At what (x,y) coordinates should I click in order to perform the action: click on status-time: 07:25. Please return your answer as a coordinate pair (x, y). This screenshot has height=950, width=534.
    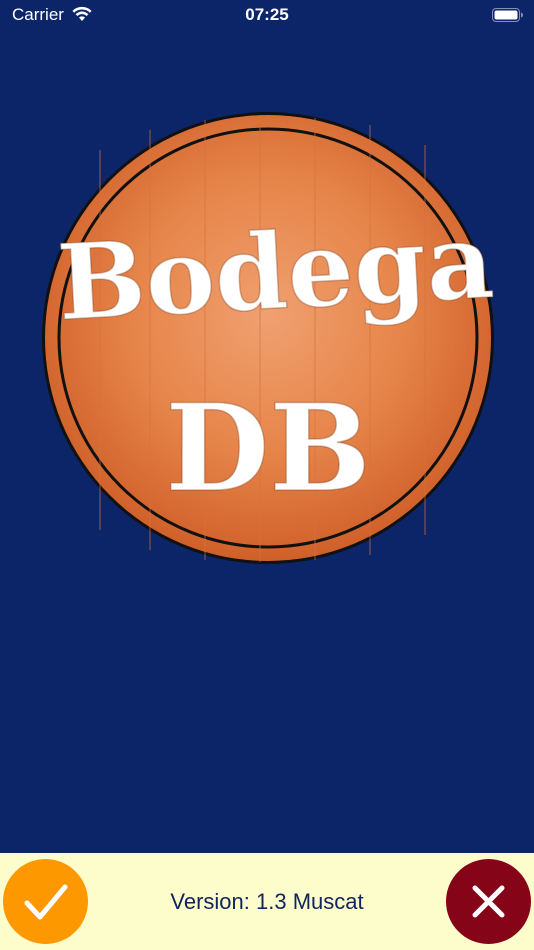
    Looking at the image, I should click on (267, 14).